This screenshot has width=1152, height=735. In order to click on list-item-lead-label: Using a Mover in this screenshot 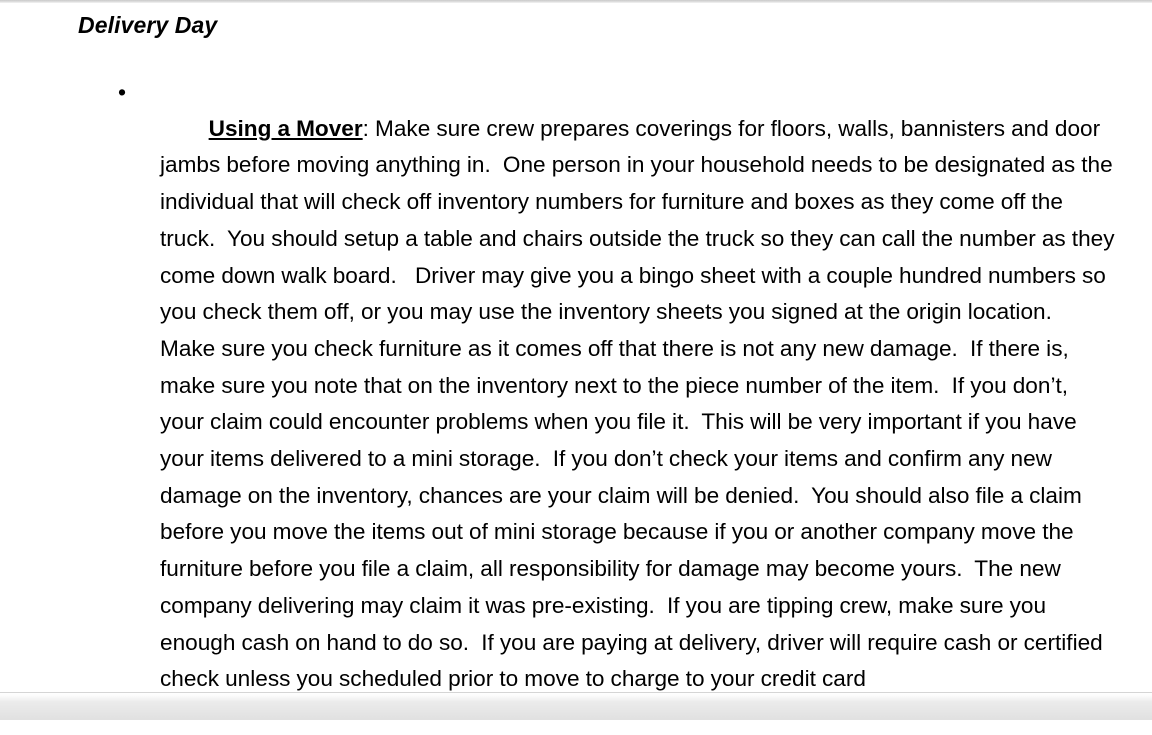, I will do `click(285, 128)`.